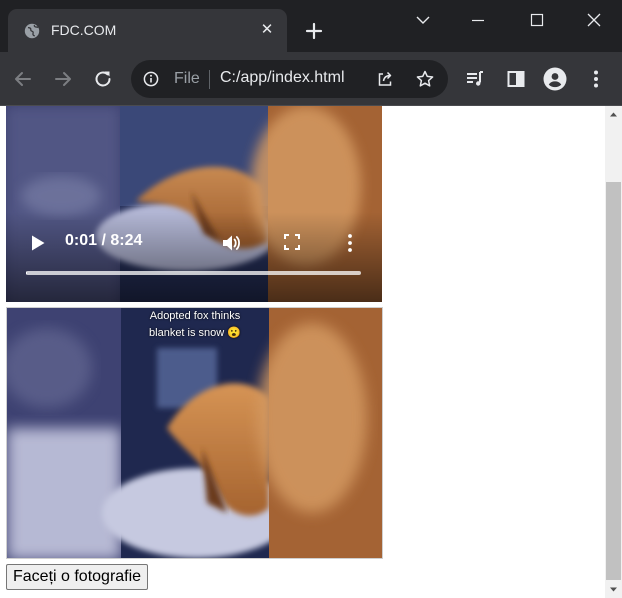 The image size is (622, 598). I want to click on scrollbar-thumb, so click(613, 381).